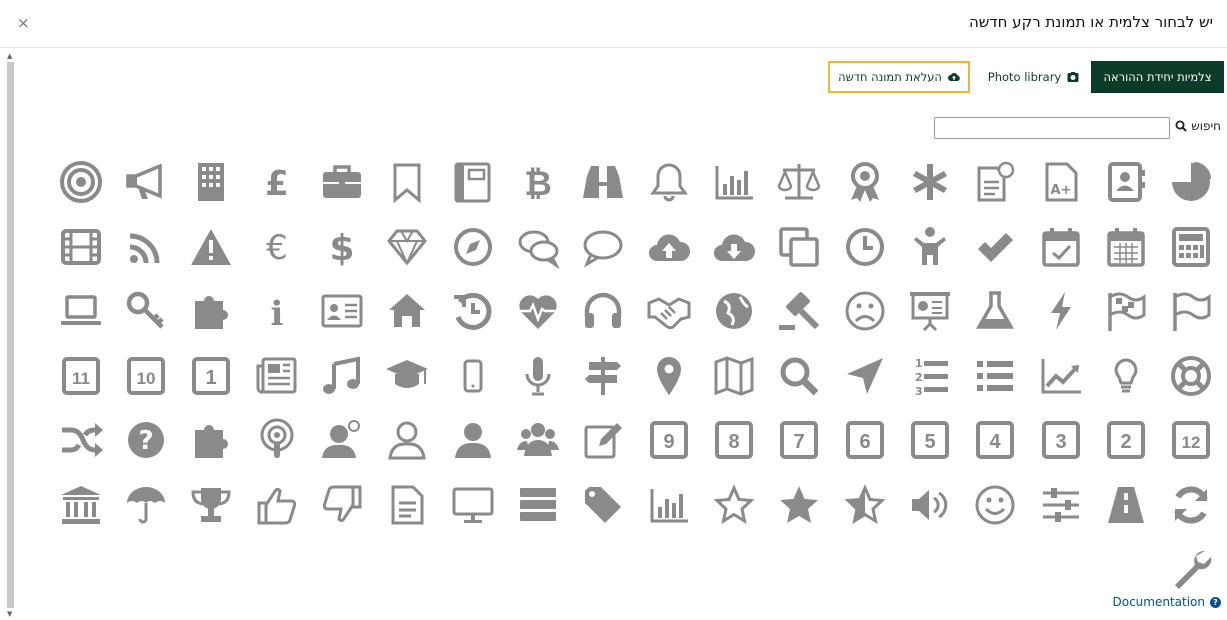 Image resolution: width=1227 pixels, height=620 pixels. I want to click on upload-new-image-button: העלאת תמונה חדשה, so click(899, 77).